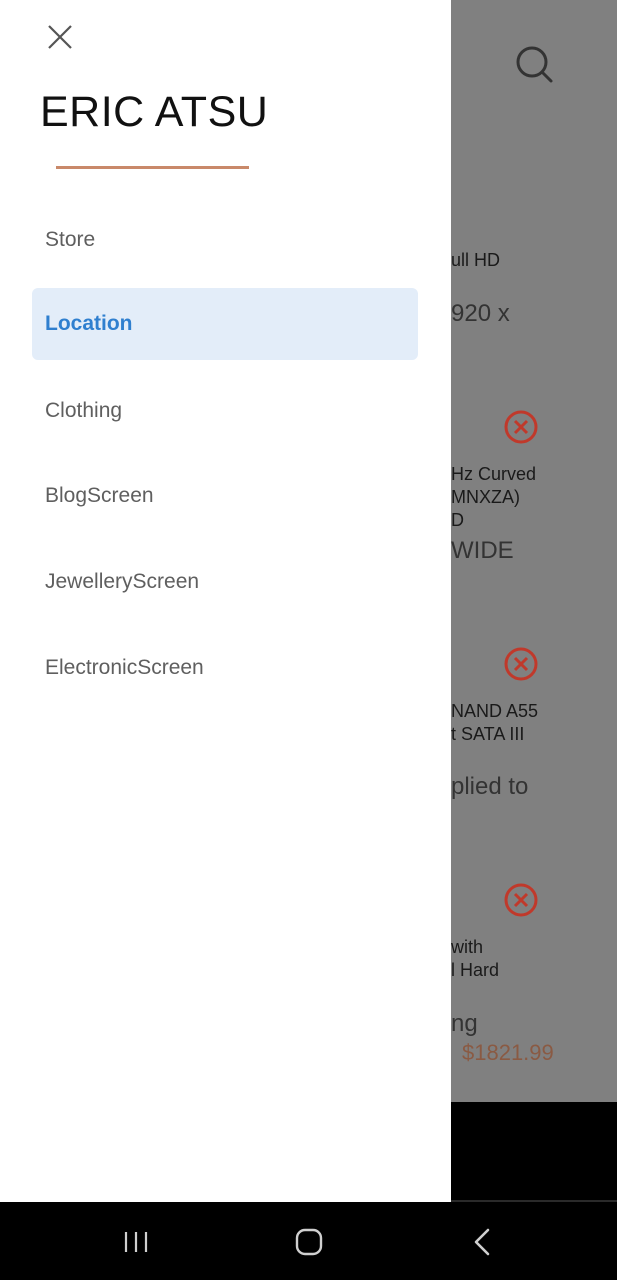 Image resolution: width=617 pixels, height=1280 pixels. What do you see at coordinates (508, 1052) in the screenshot?
I see `cart-total-price: $1821.99` at bounding box center [508, 1052].